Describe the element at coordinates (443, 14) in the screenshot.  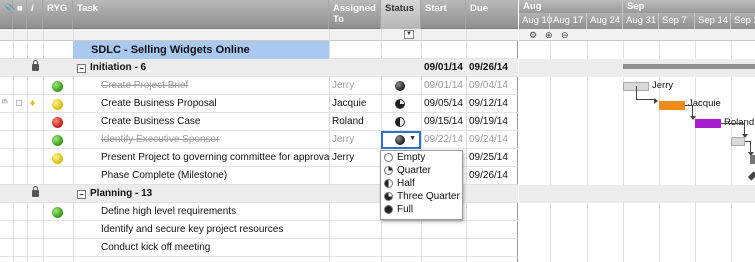
I see `start-column-header: Start` at that location.